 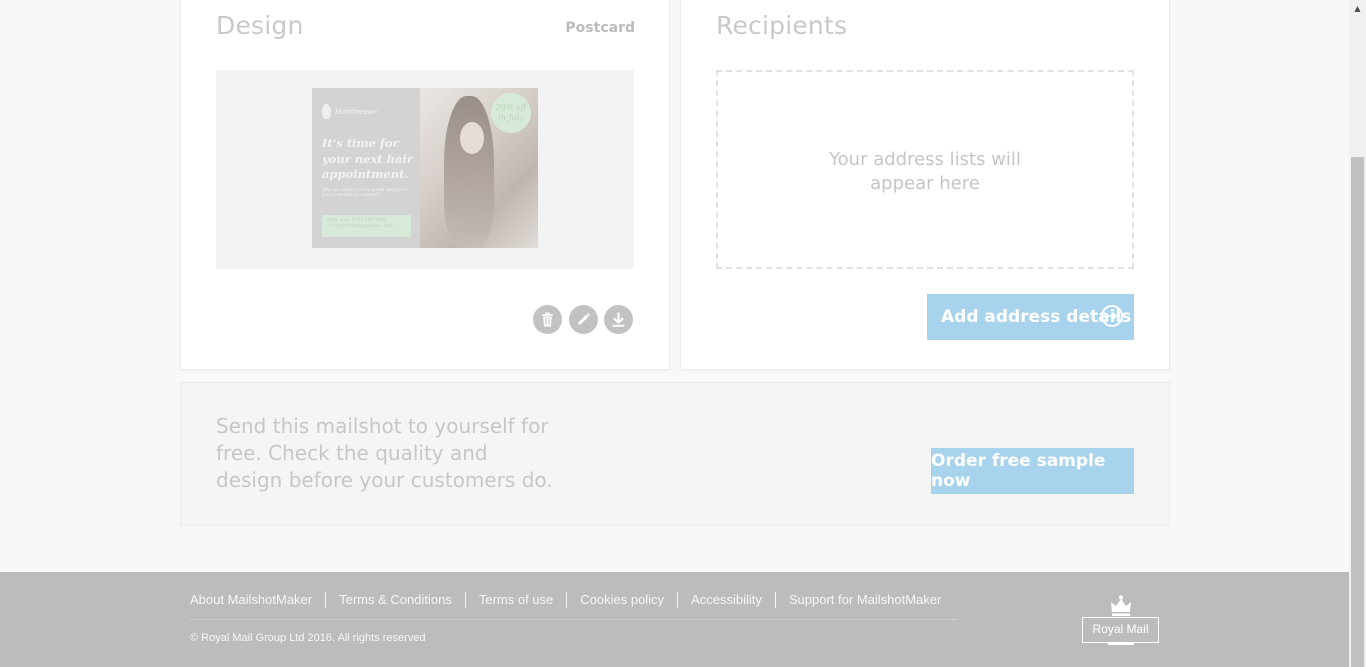 What do you see at coordinates (326, 111) in the screenshot?
I see `hairdresser-logo-icon` at bounding box center [326, 111].